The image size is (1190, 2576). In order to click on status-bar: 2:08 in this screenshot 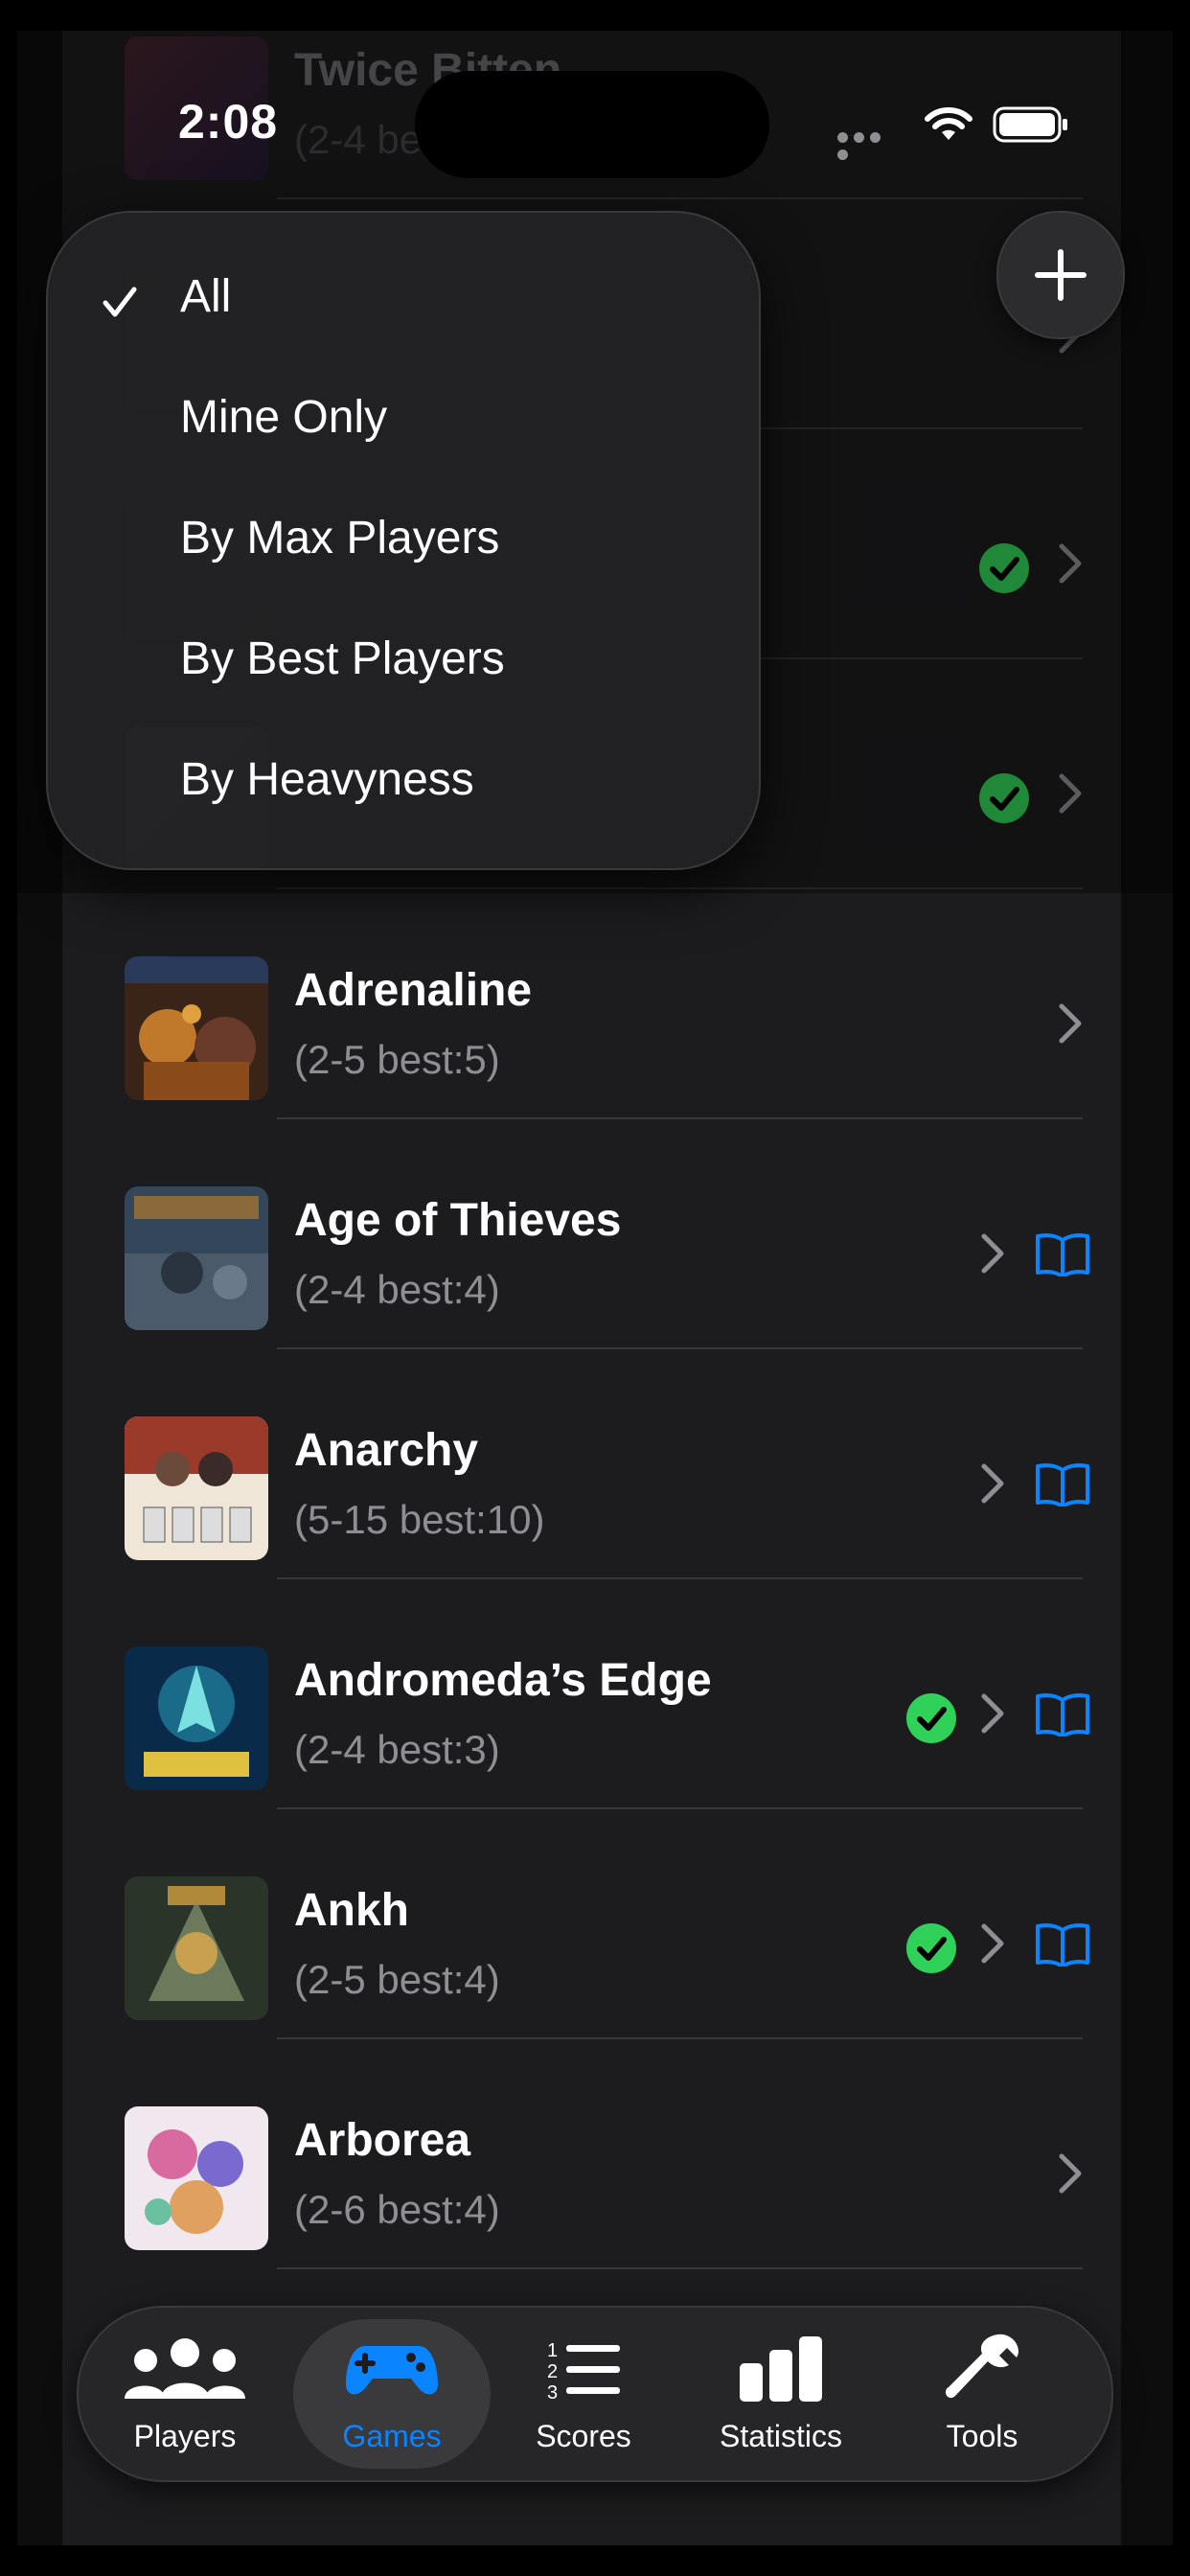, I will do `click(595, 126)`.